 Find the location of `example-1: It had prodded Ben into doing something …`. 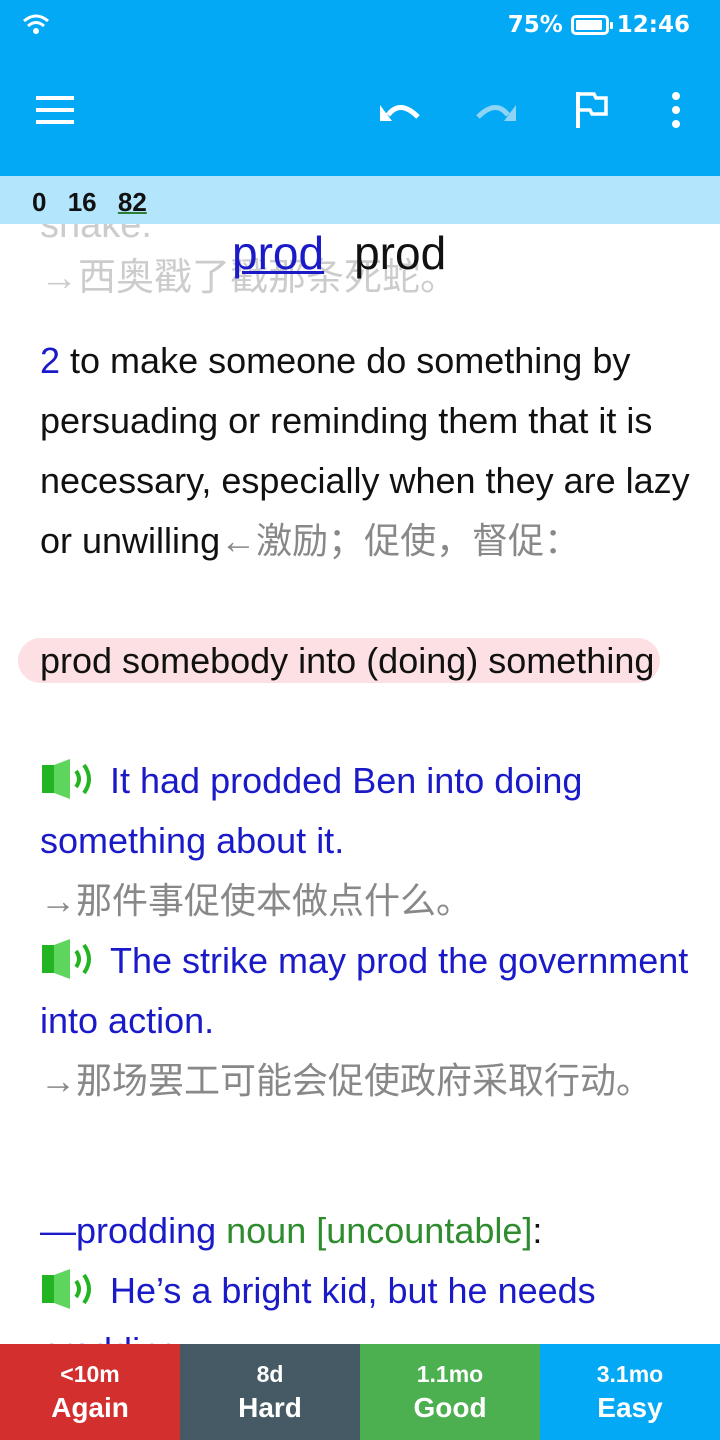

example-1: It had prodded Ben into doing something … is located at coordinates (370, 841).